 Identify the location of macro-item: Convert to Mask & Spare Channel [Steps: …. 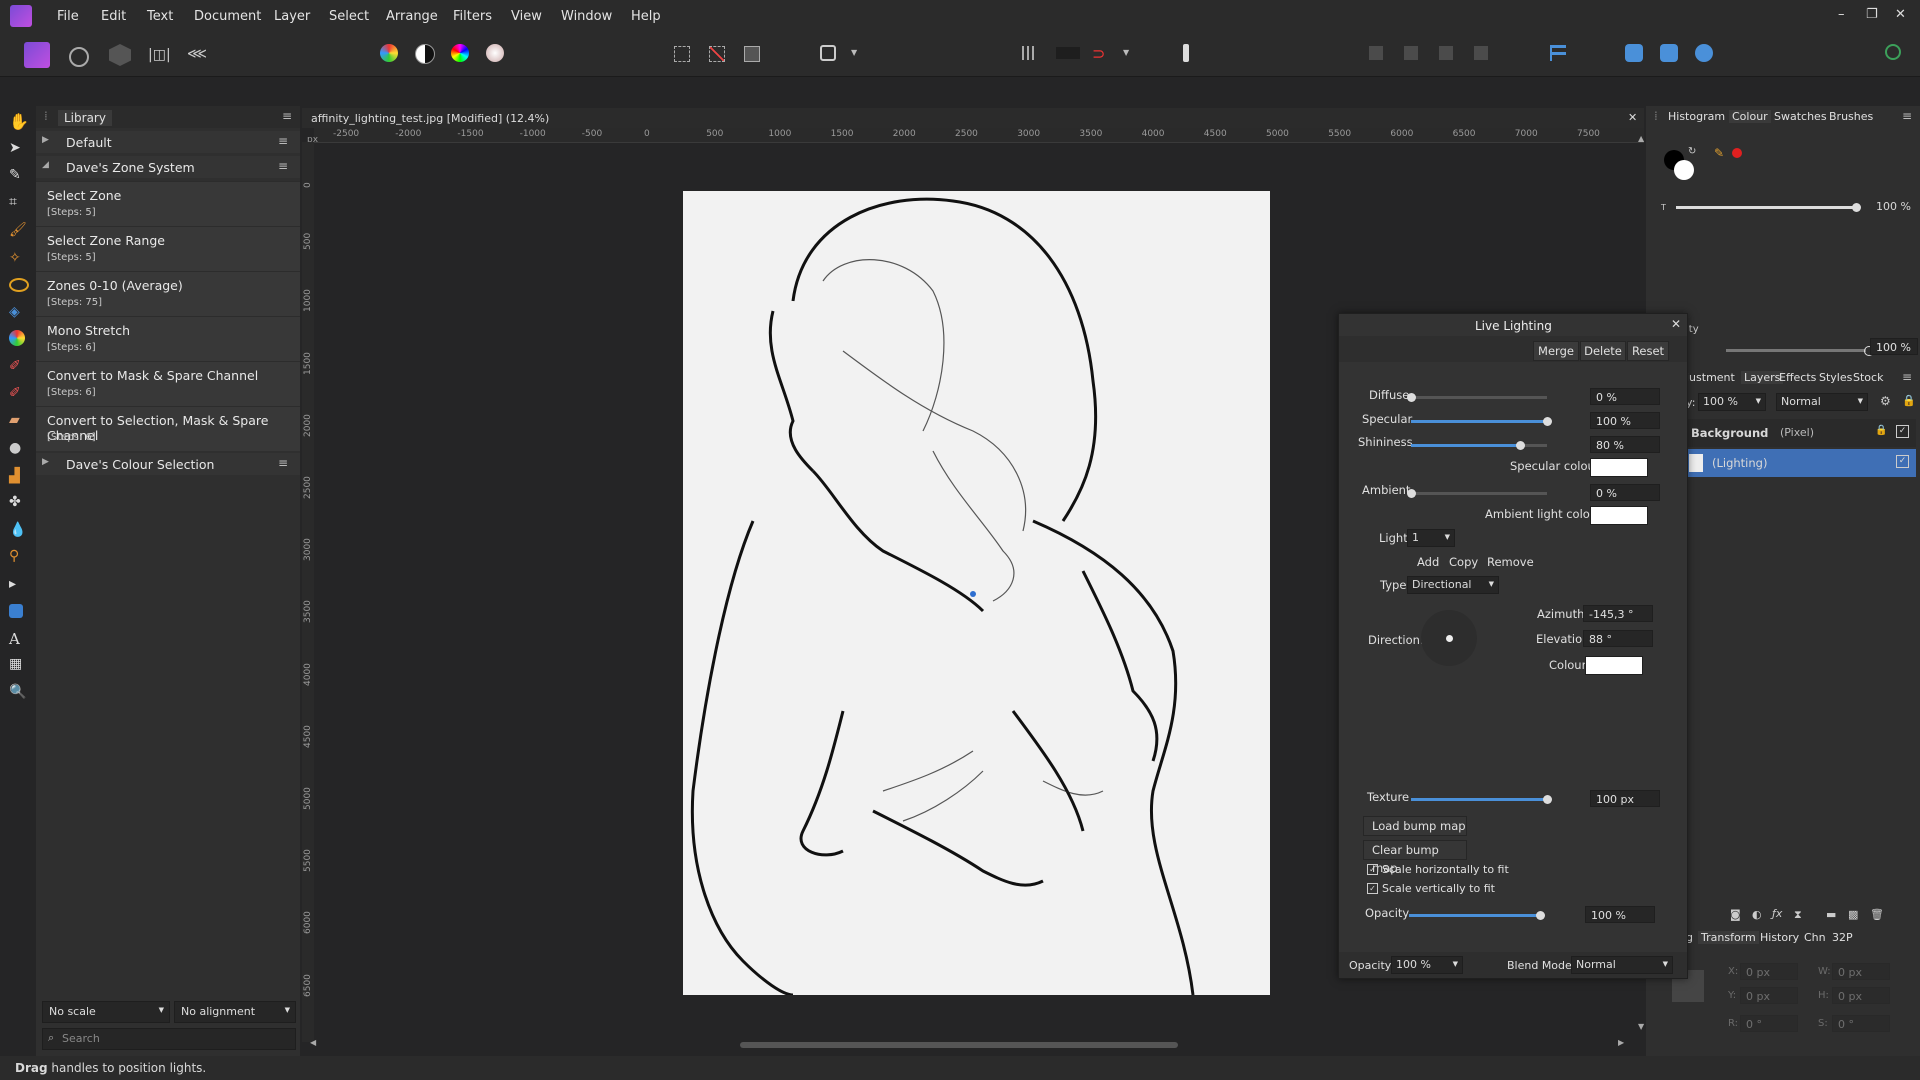
(168, 383).